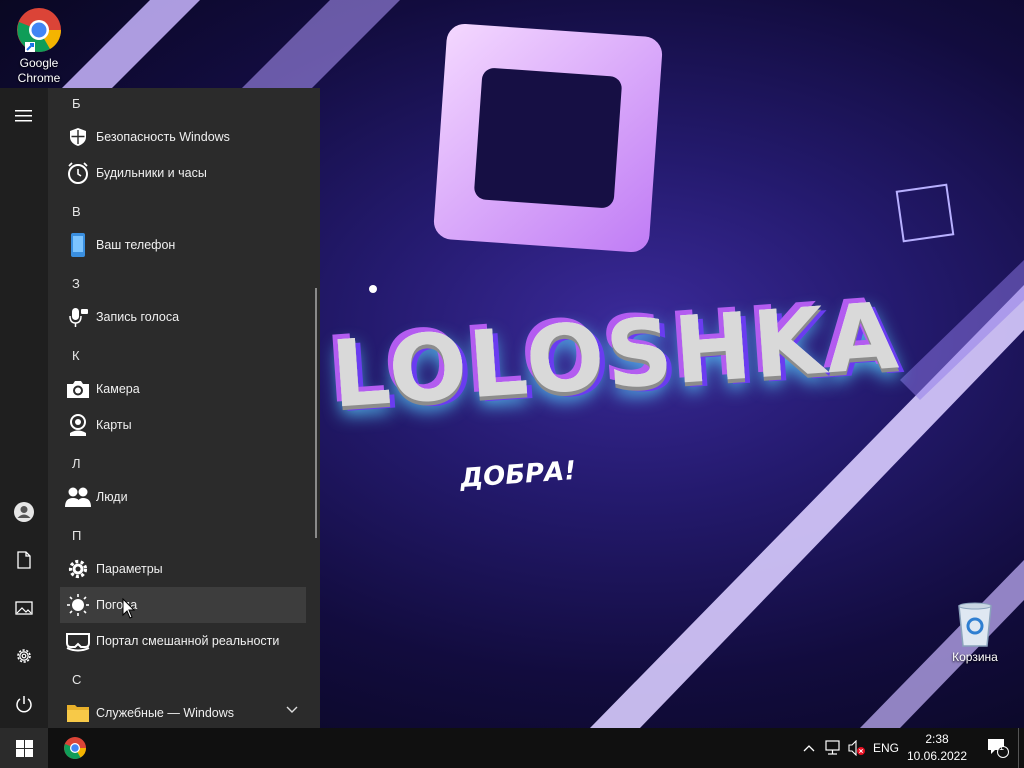 The height and width of the screenshot is (768, 1024). Describe the element at coordinates (316, 413) in the screenshot. I see `app-list-scrollbar` at that location.